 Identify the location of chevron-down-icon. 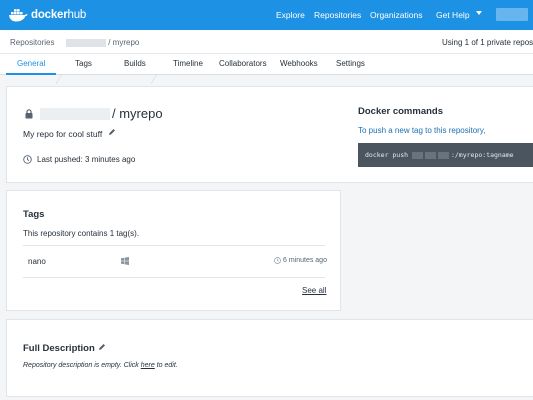
(479, 13).